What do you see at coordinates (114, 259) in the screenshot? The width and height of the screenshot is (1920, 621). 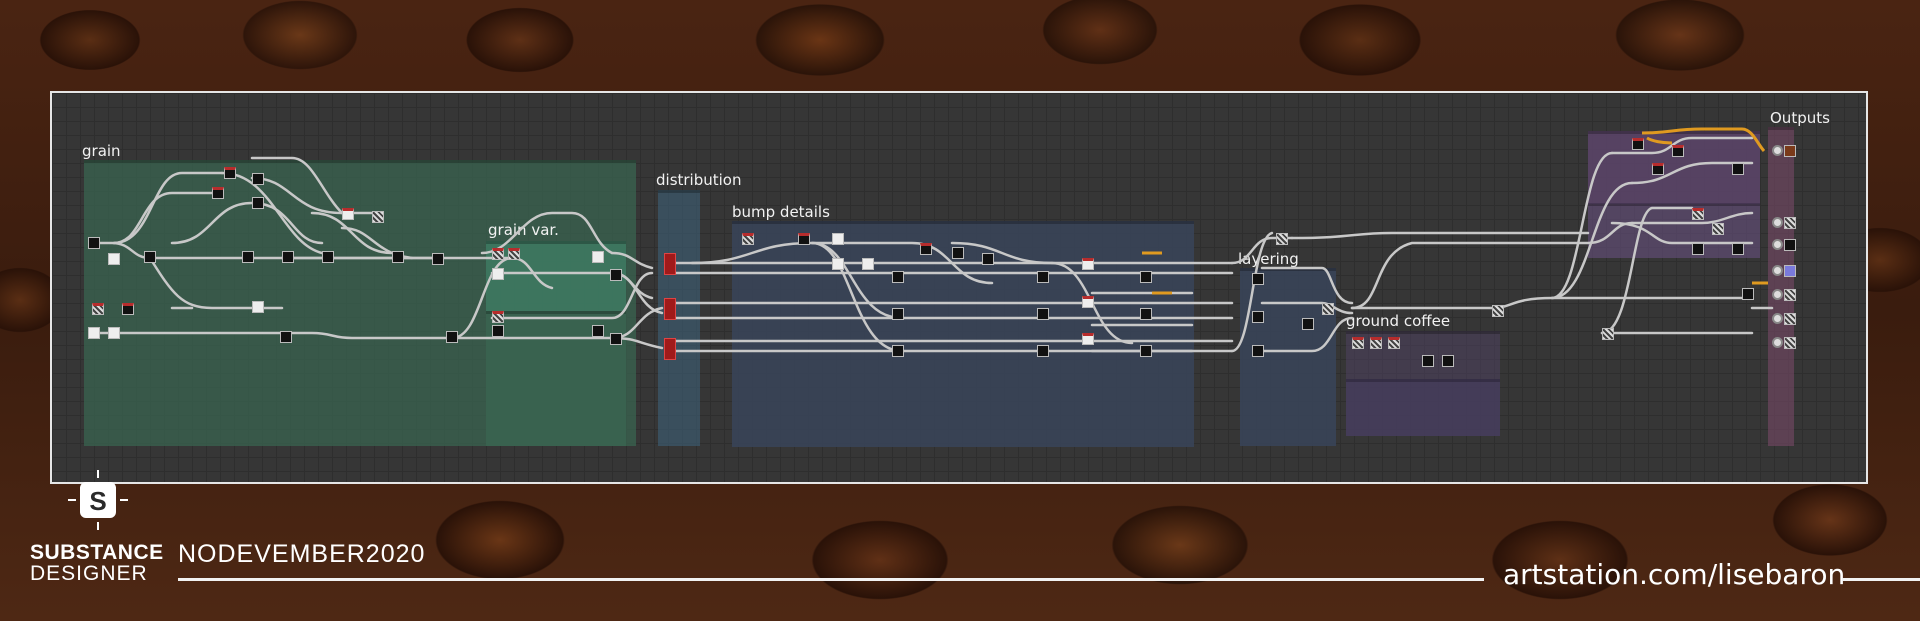 I see `node-grain-gradient` at bounding box center [114, 259].